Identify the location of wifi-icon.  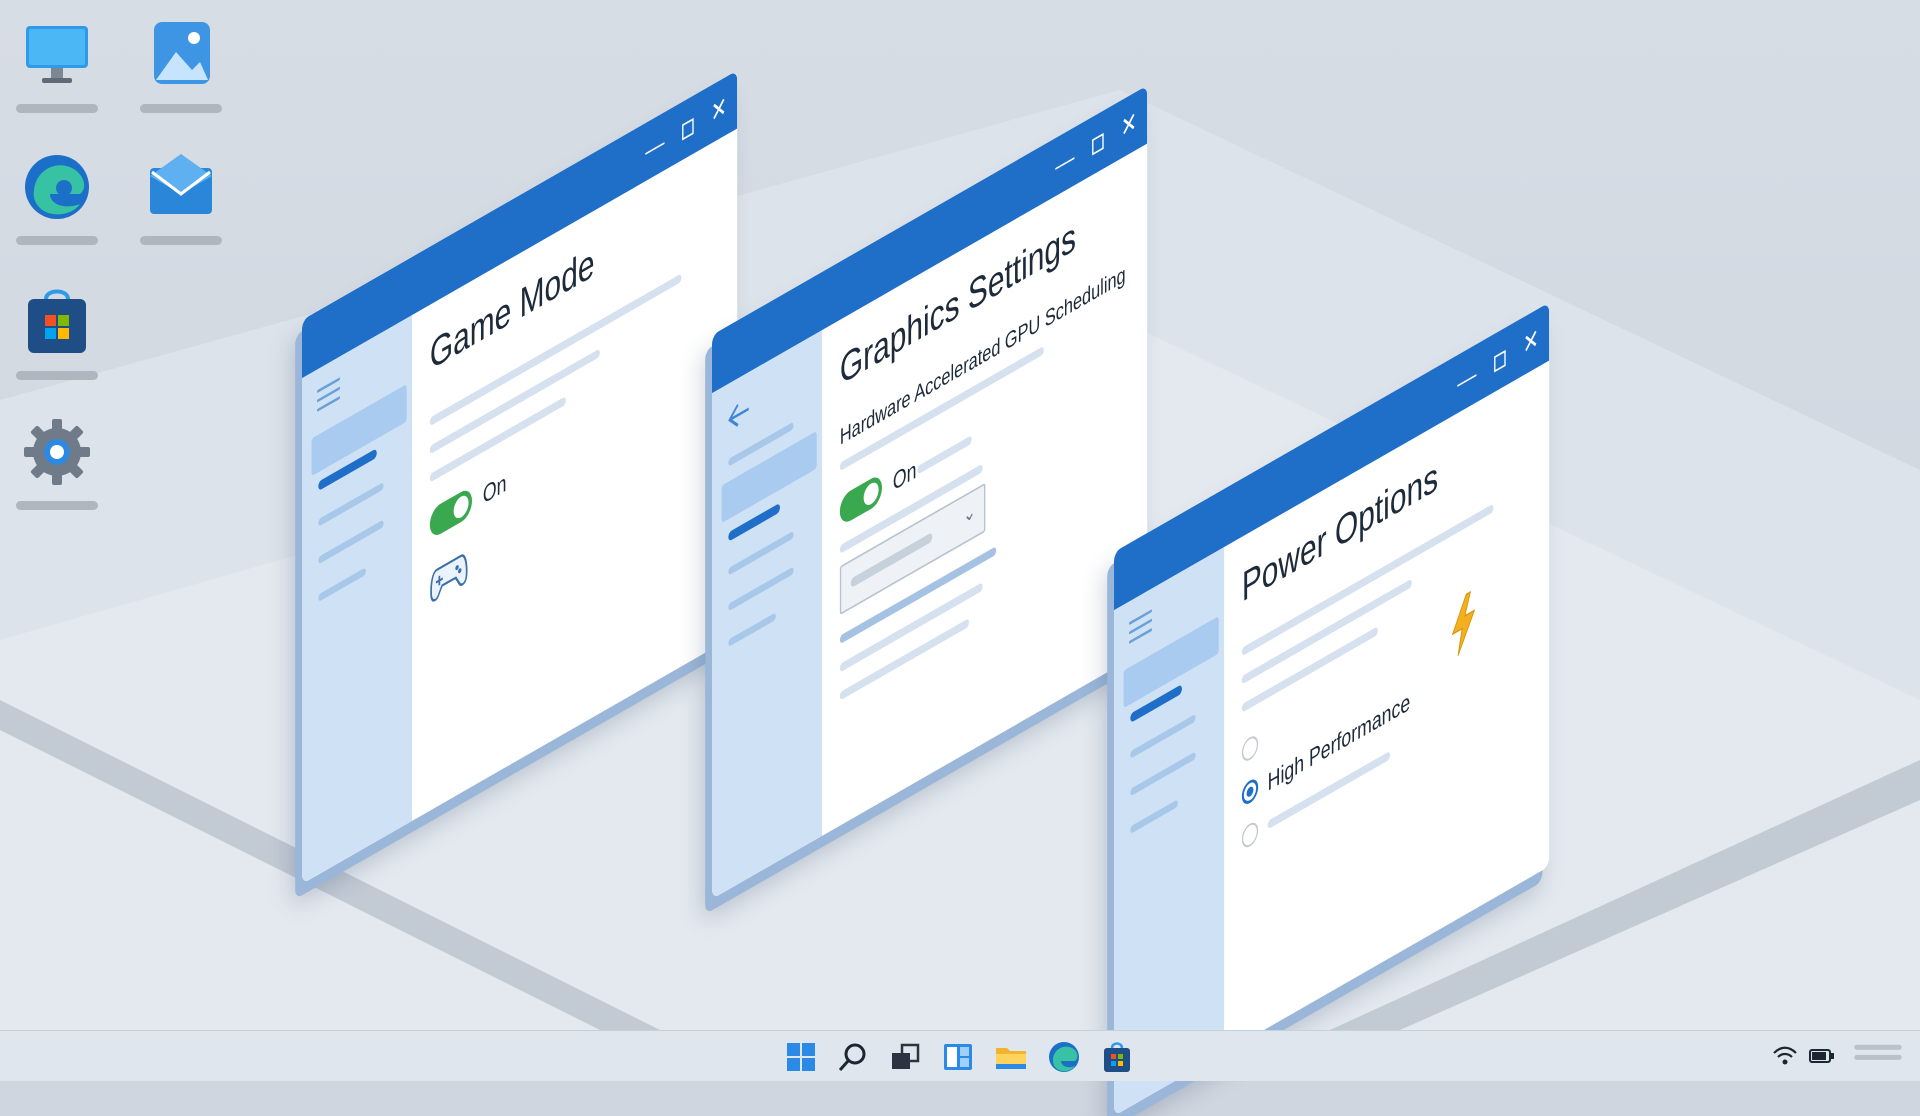
(1785, 1056).